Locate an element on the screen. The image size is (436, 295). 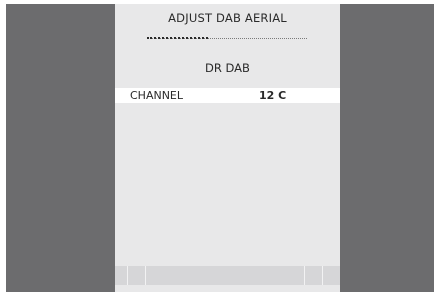
channel-value: 12 C is located at coordinates (272, 95).